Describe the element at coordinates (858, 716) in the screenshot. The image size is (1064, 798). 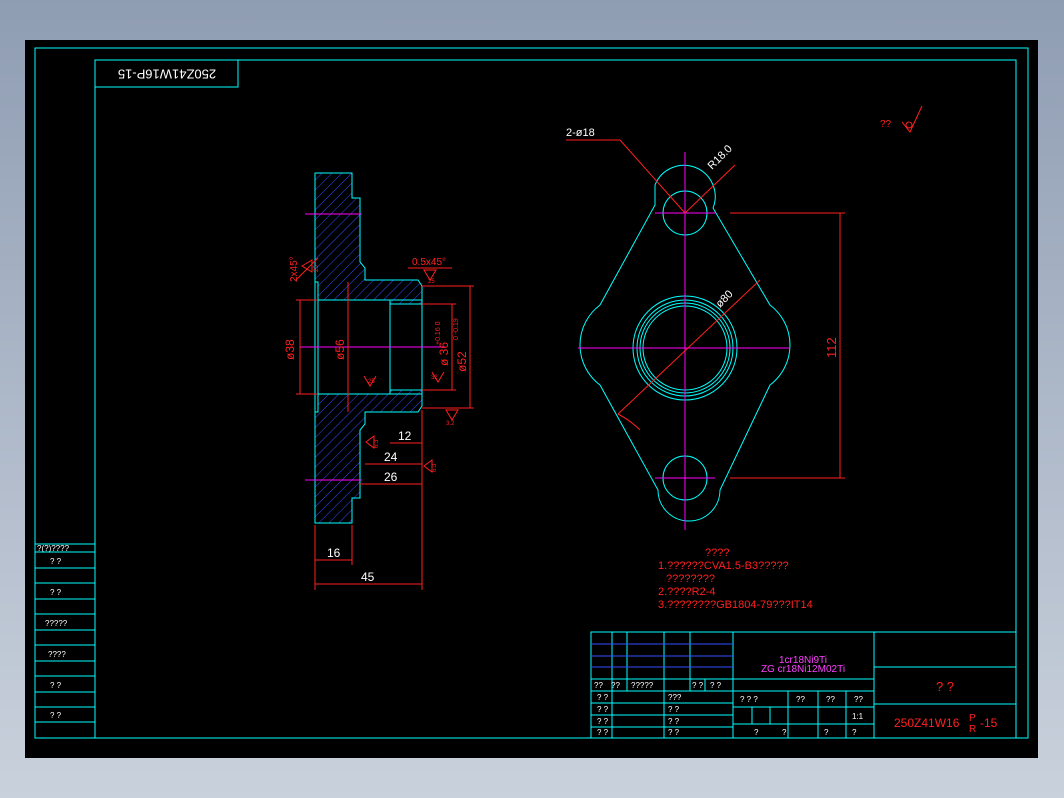
I see `tb-scale: 1:1` at that location.